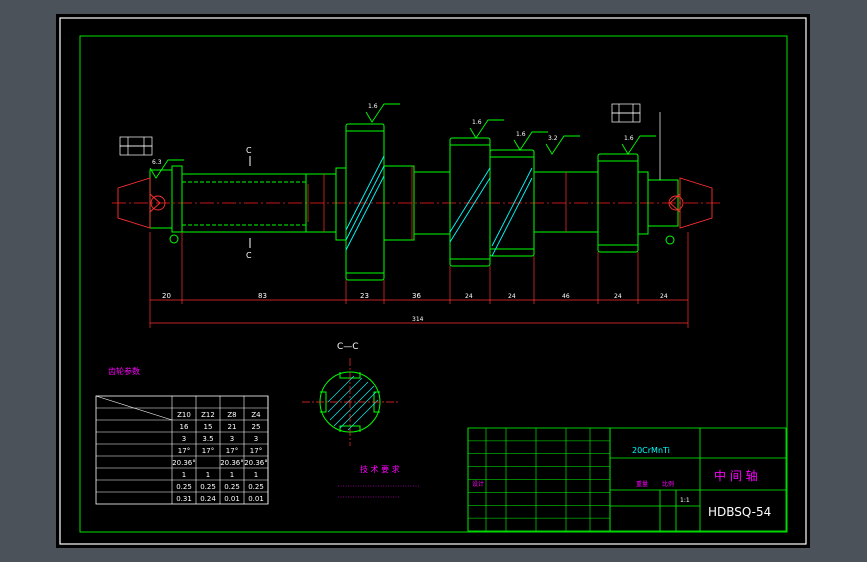  Describe the element at coordinates (256, 415) in the screenshot. I see `gear-table-col-header: Z4` at that location.